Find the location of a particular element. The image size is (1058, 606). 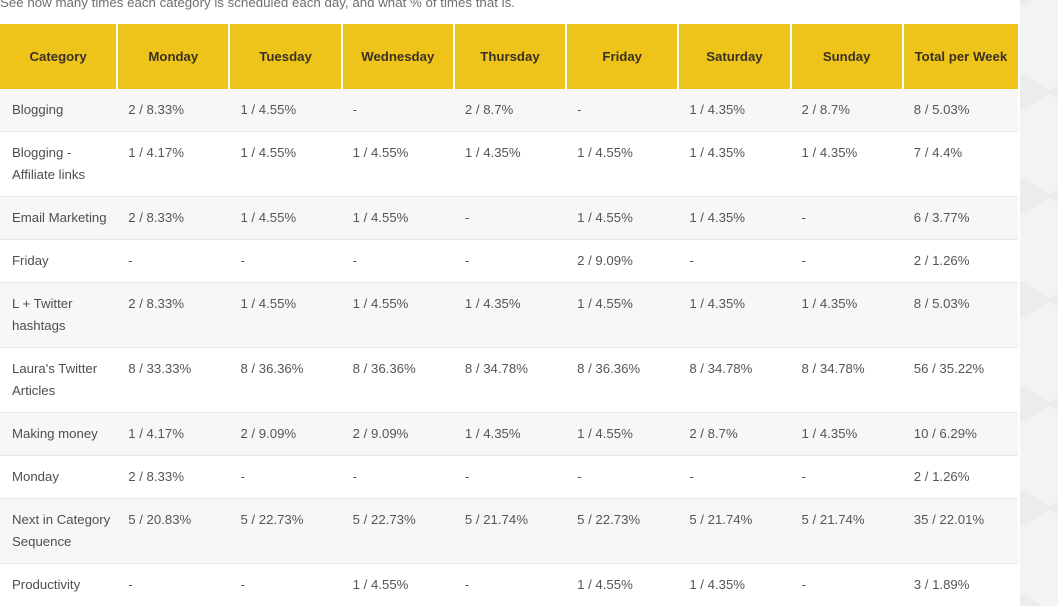

column-header-category: Category is located at coordinates (59, 56).